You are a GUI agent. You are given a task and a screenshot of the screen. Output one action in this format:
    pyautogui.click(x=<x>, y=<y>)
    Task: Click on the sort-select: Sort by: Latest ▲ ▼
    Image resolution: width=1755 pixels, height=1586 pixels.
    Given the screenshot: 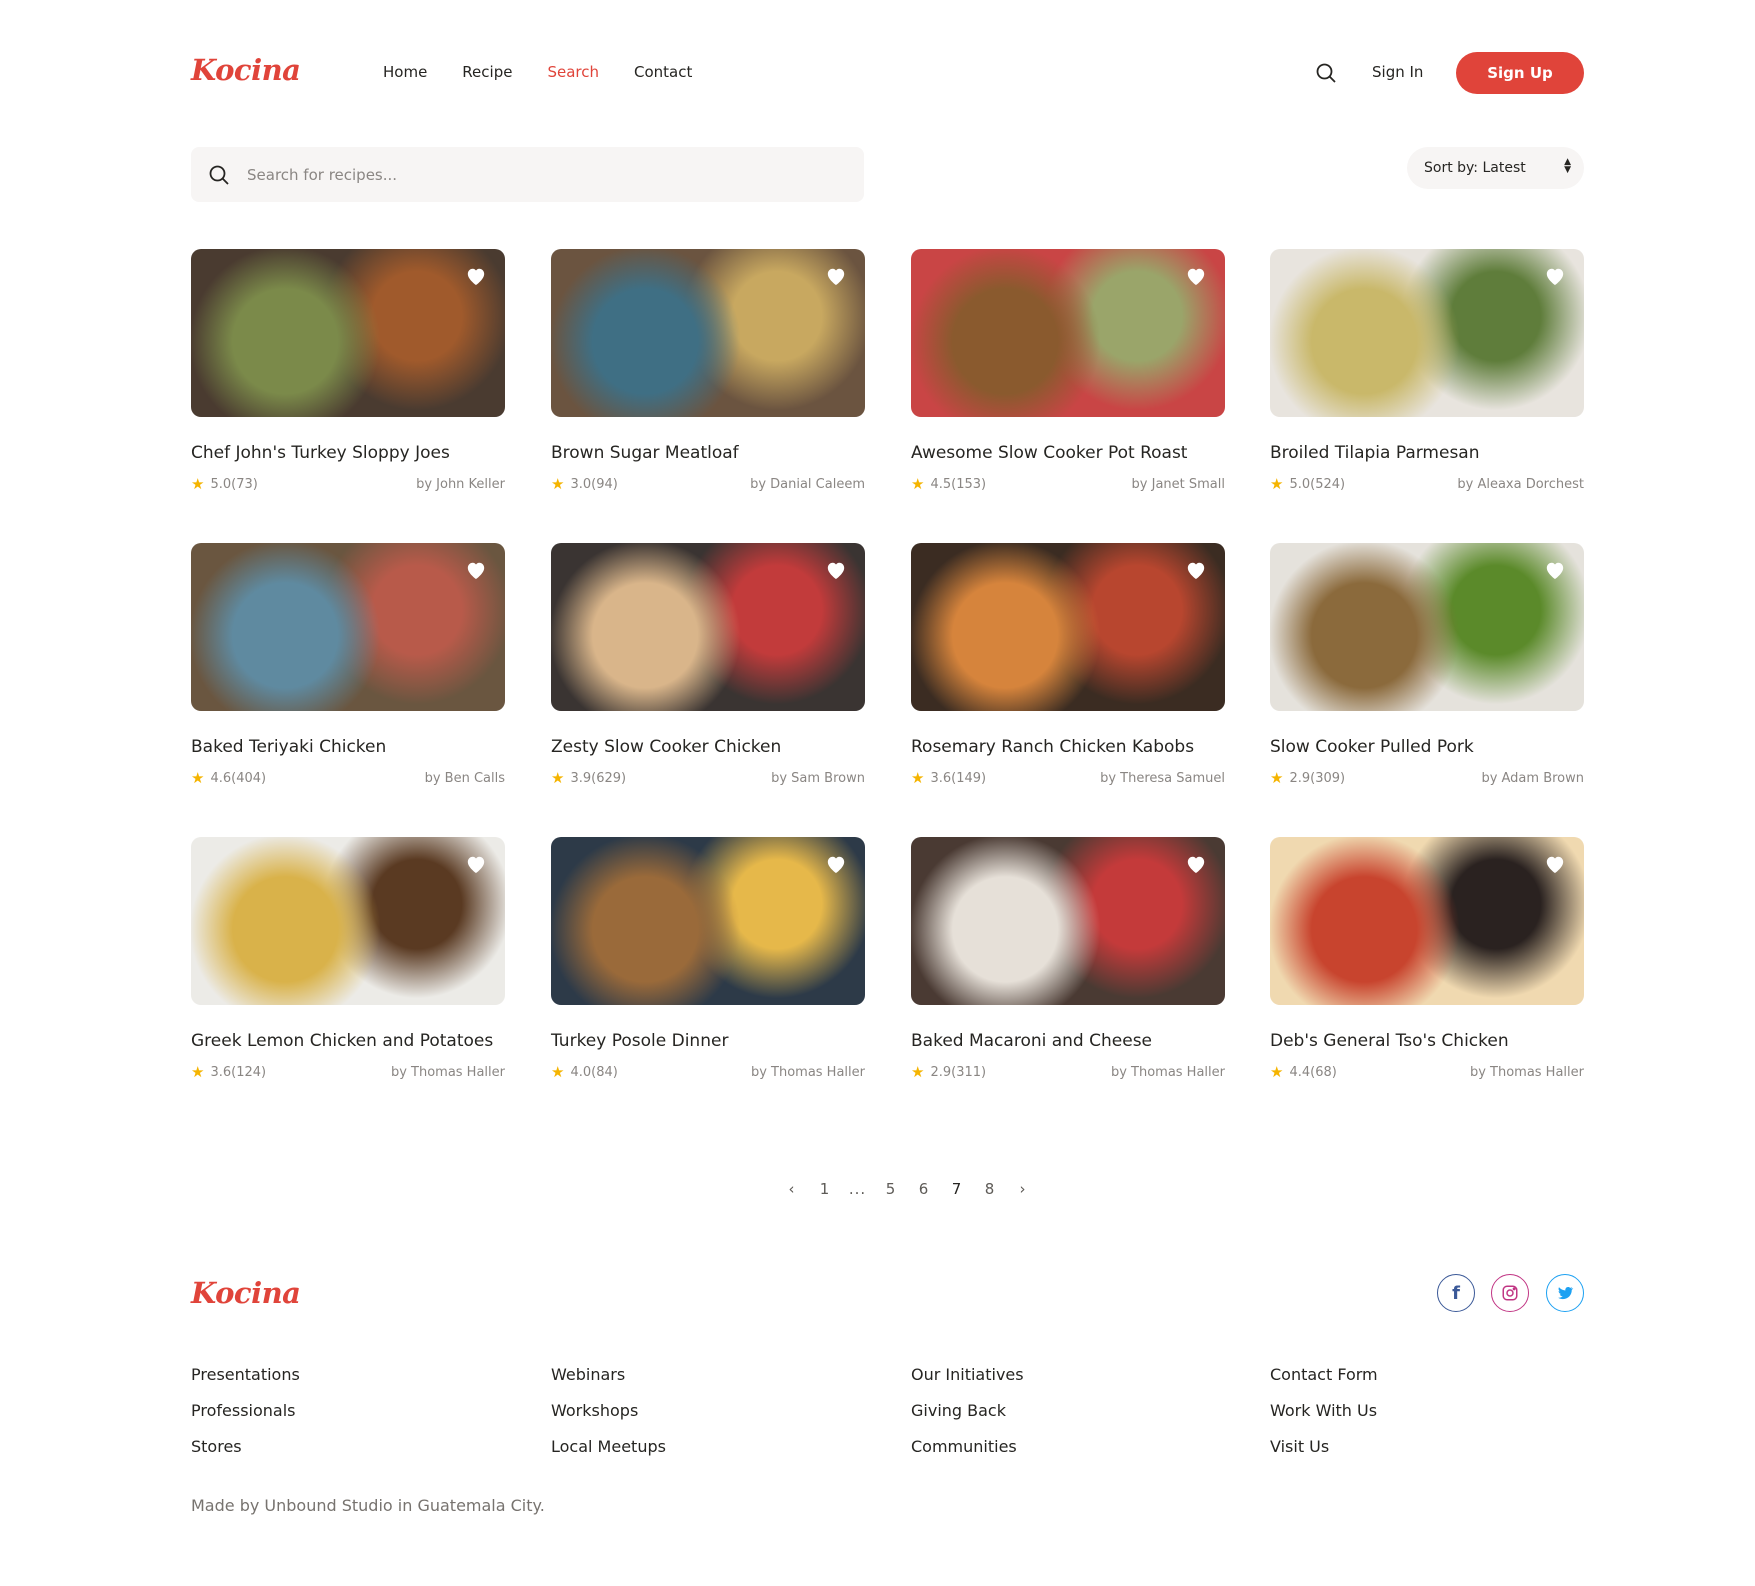 What is the action you would take?
    pyautogui.click(x=1495, y=168)
    